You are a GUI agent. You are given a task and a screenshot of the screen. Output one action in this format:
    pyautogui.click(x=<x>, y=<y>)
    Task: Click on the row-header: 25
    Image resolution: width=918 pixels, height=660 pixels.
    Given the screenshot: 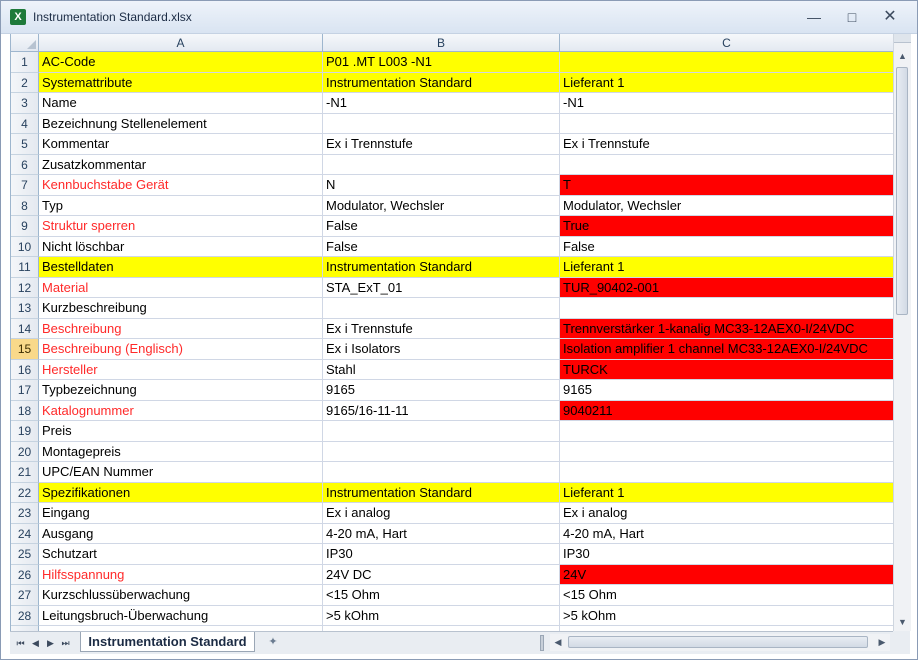 What is the action you would take?
    pyautogui.click(x=25, y=554)
    